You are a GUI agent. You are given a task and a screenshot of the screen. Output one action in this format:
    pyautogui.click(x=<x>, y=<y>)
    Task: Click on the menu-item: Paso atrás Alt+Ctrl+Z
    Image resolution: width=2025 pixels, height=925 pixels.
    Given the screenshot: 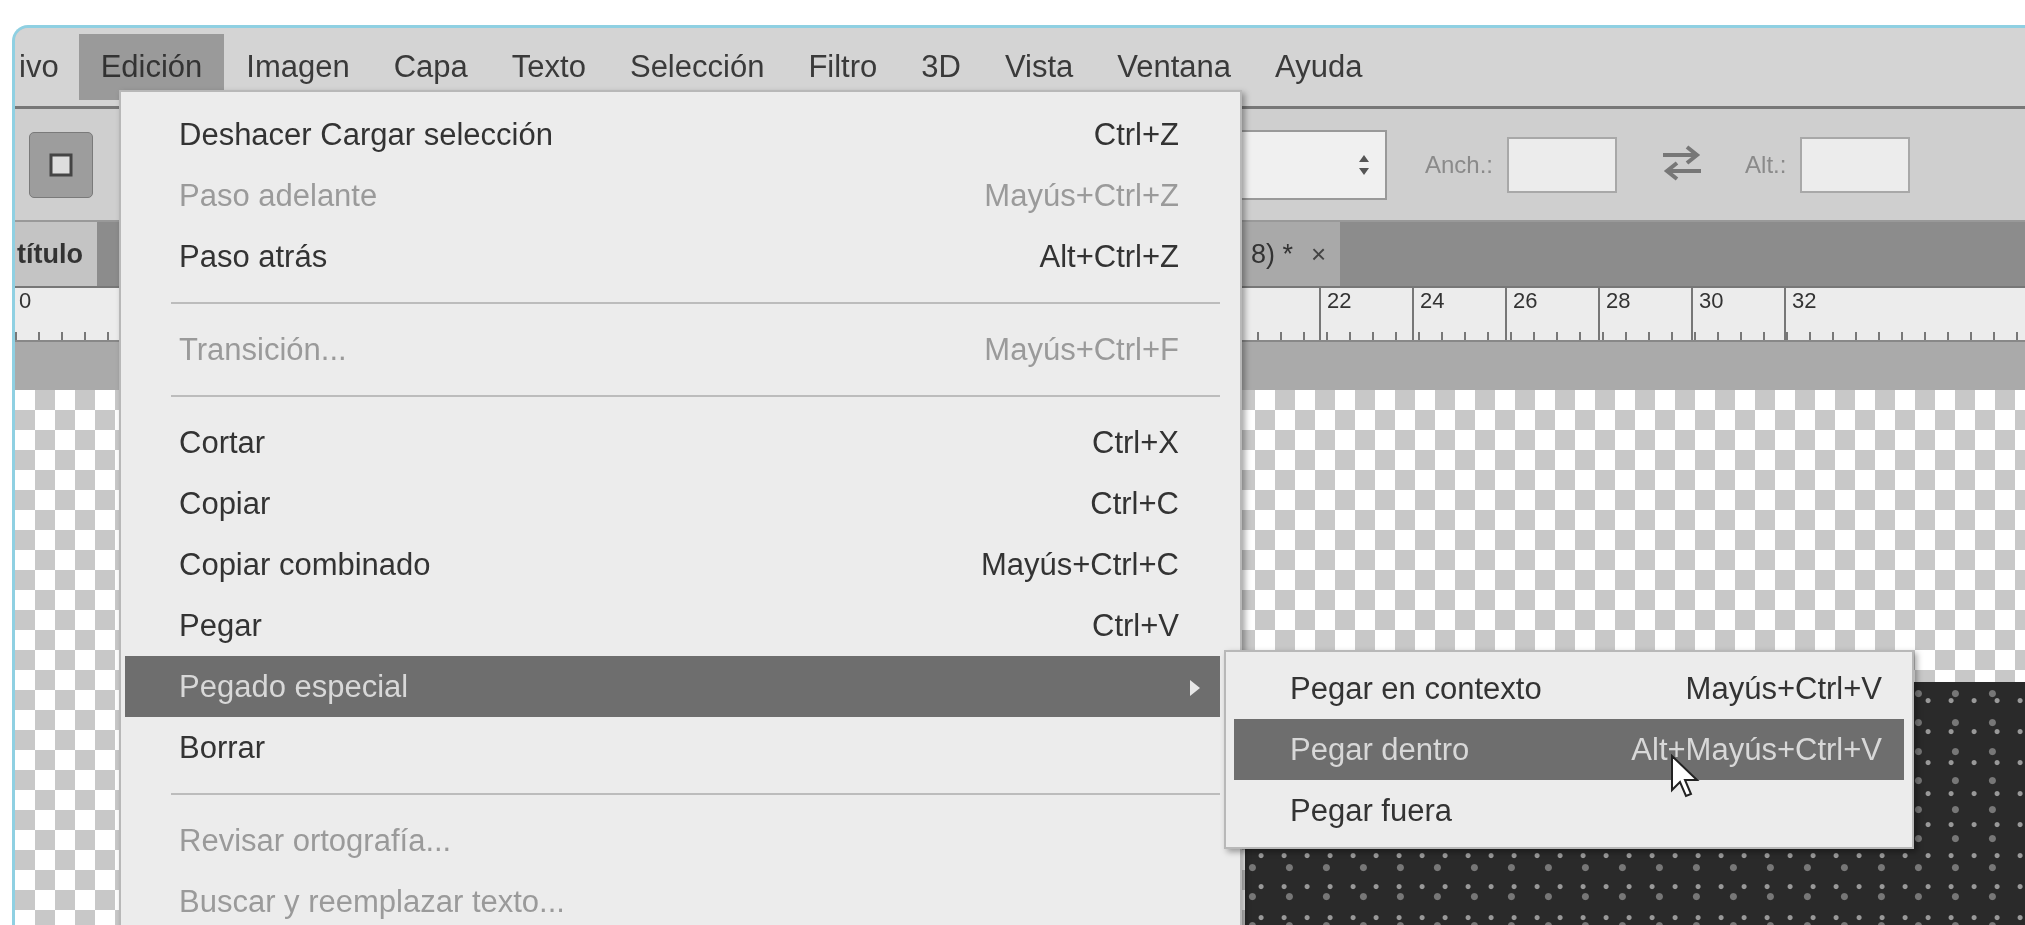 What is the action you would take?
    pyautogui.click(x=672, y=256)
    